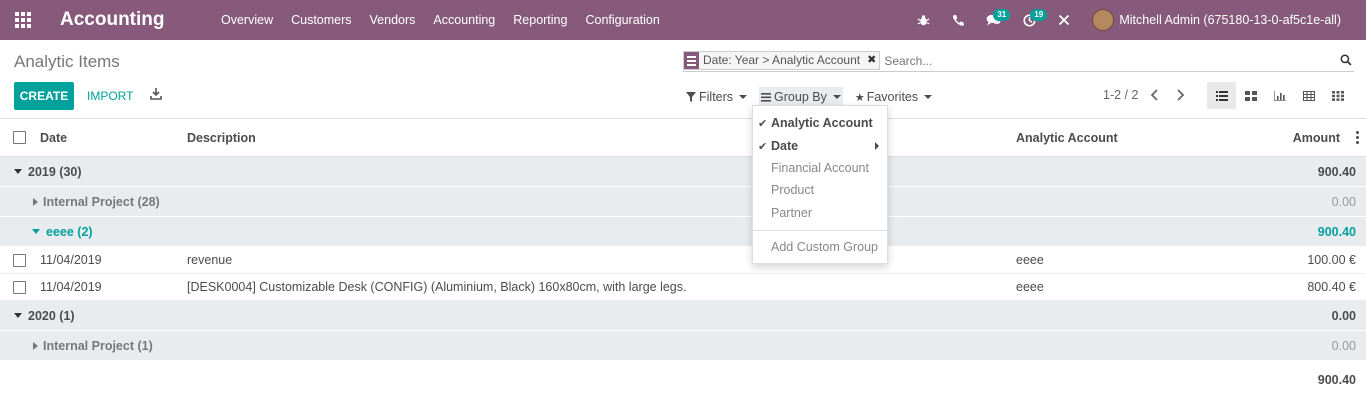  I want to click on groupby-option-product: Product, so click(820, 190).